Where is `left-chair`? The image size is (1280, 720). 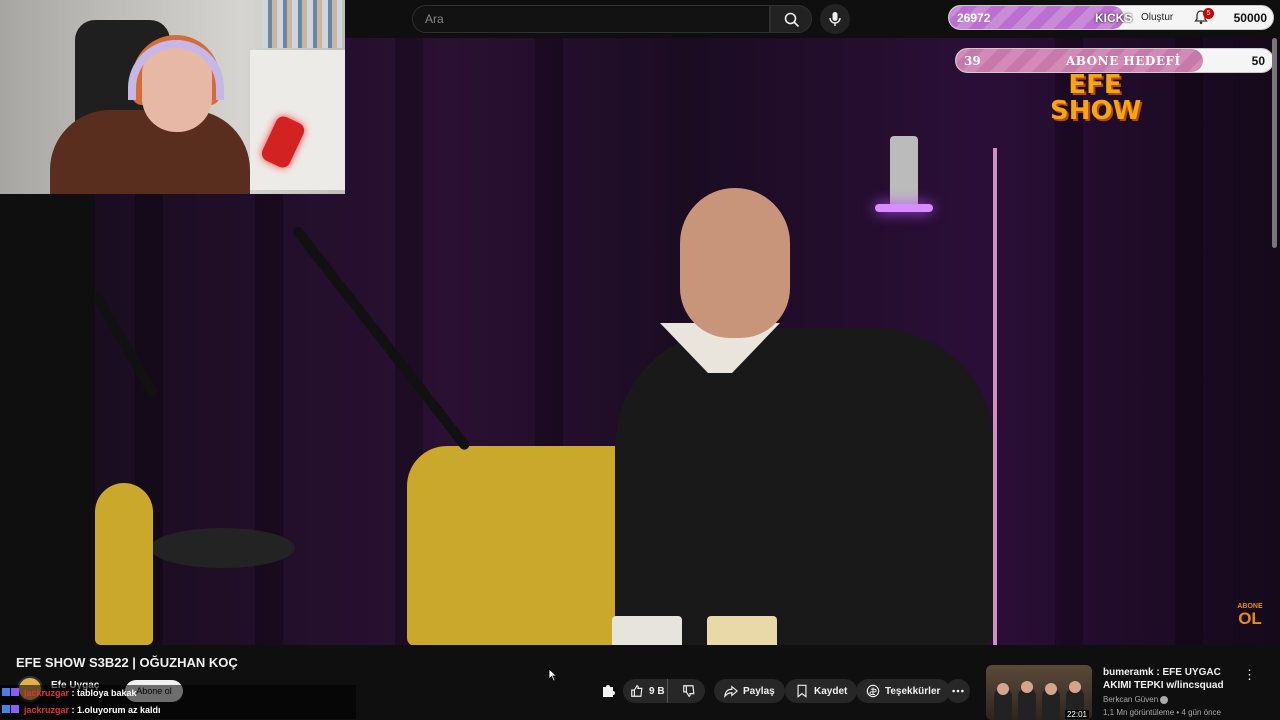
left-chair is located at coordinates (124, 564).